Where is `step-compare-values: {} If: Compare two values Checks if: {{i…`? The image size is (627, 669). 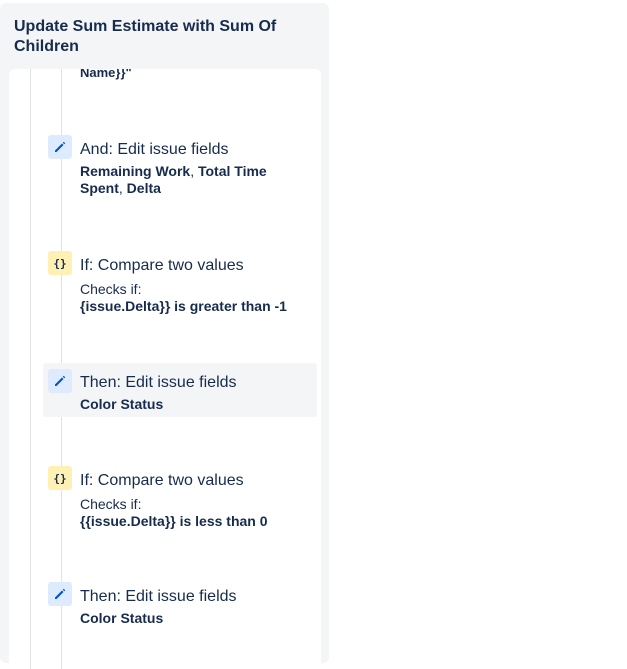
step-compare-values: {} If: Compare two values Checks if: {{i… is located at coordinates (180, 496).